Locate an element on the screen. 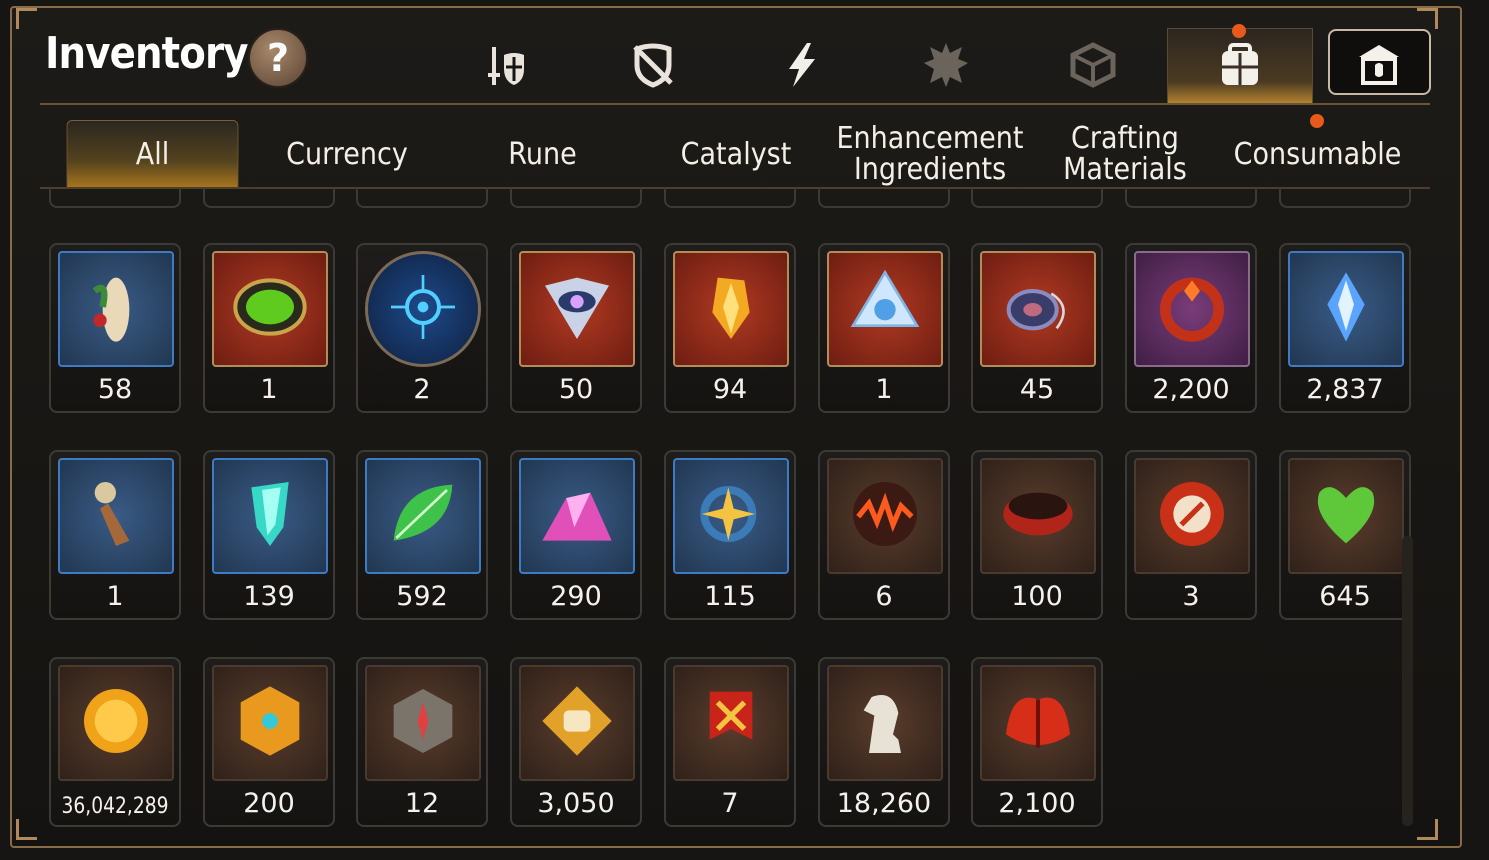 Image resolution: width=1489 pixels, height=860 pixels. item-slot: 3 is located at coordinates (1191, 535).